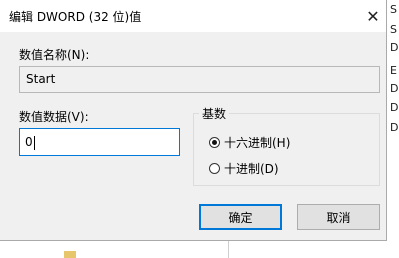 The height and width of the screenshot is (258, 399). What do you see at coordinates (70, 254) in the screenshot?
I see `folder-icon` at bounding box center [70, 254].